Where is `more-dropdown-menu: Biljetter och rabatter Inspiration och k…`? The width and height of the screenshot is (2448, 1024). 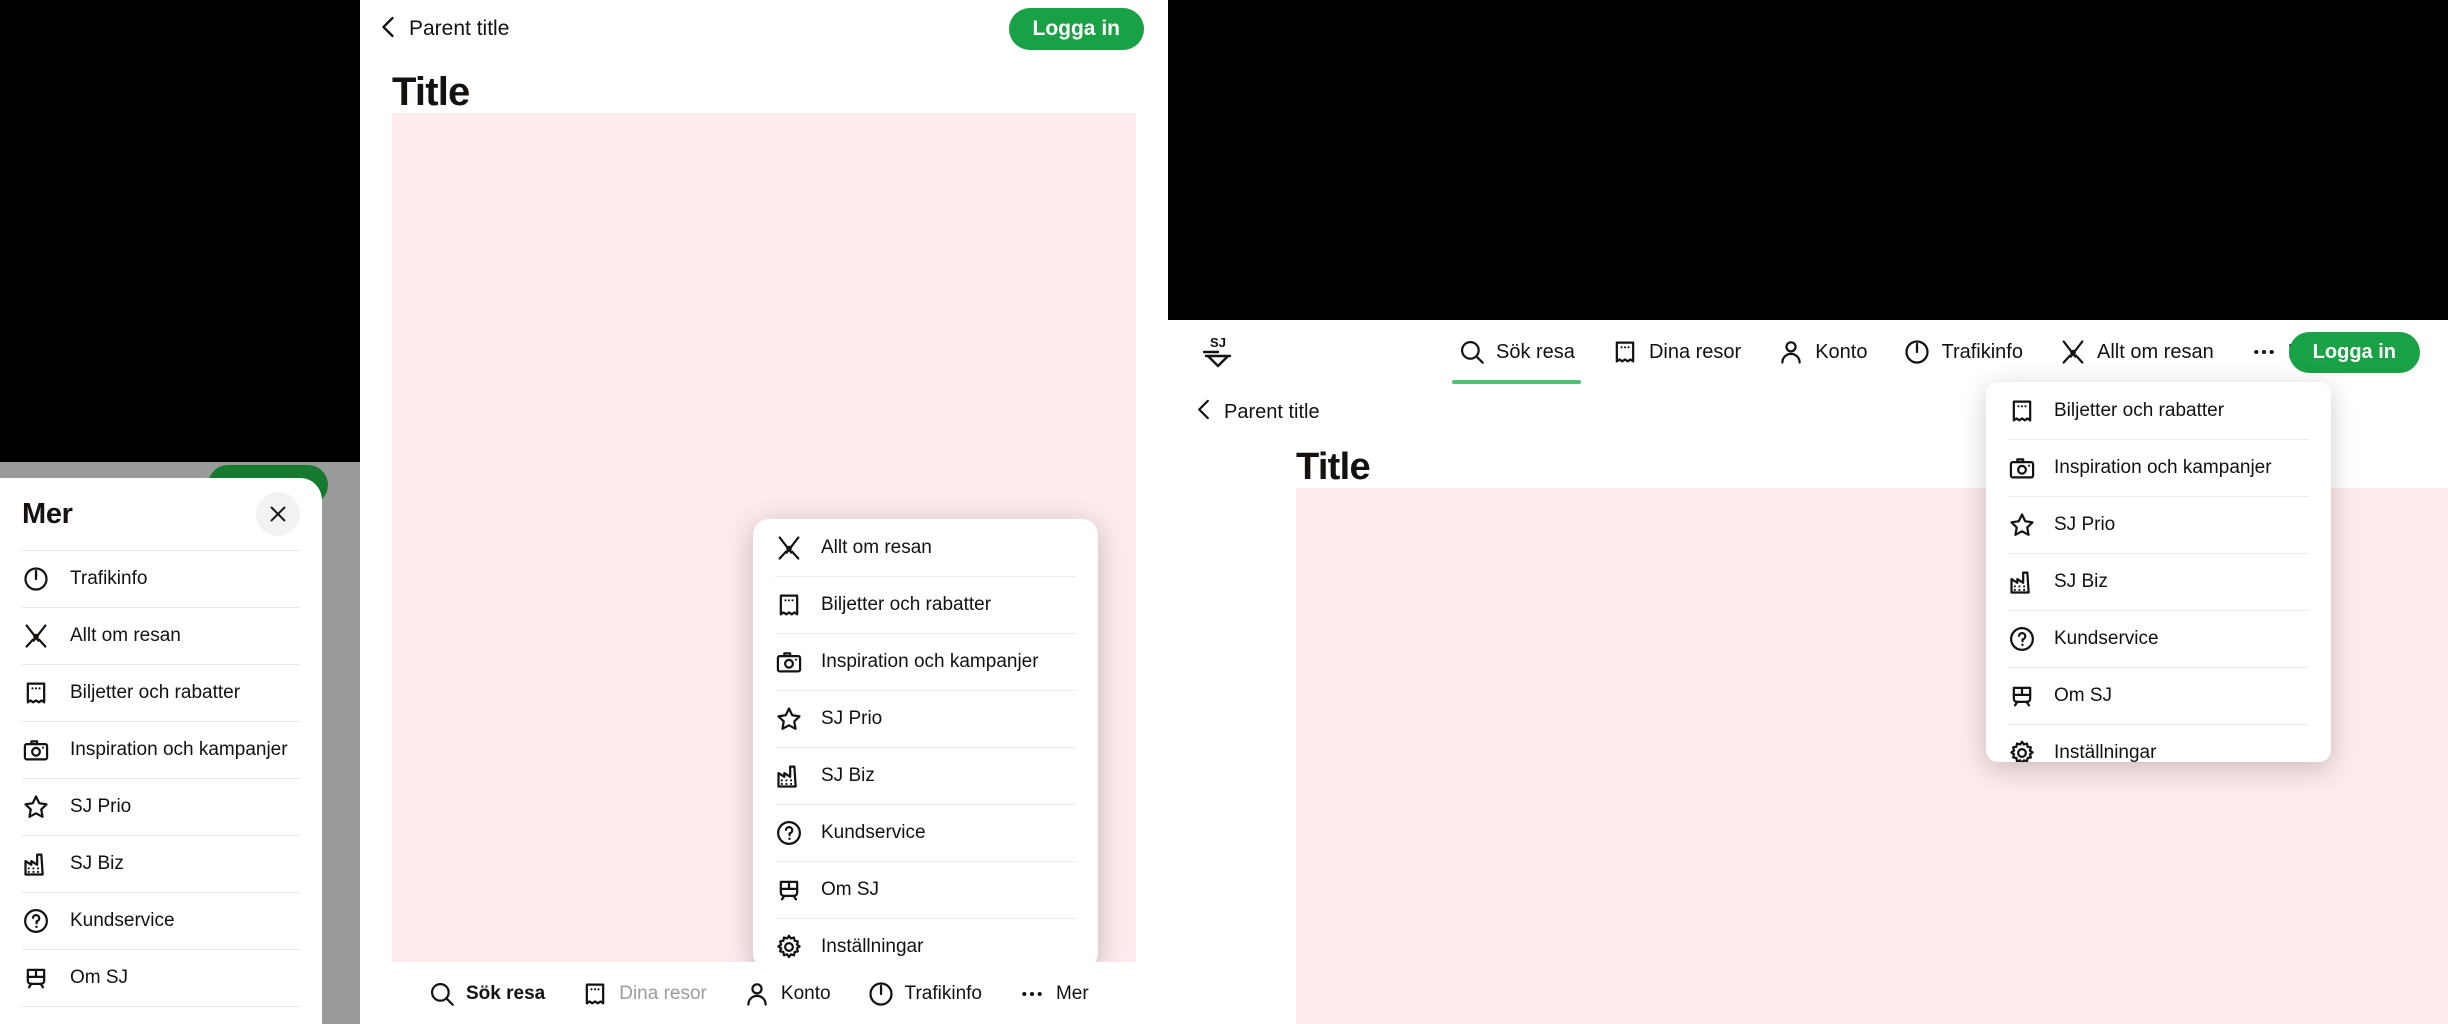
more-dropdown-menu: Biljetter och rabatter Inspiration och k… is located at coordinates (2158, 572).